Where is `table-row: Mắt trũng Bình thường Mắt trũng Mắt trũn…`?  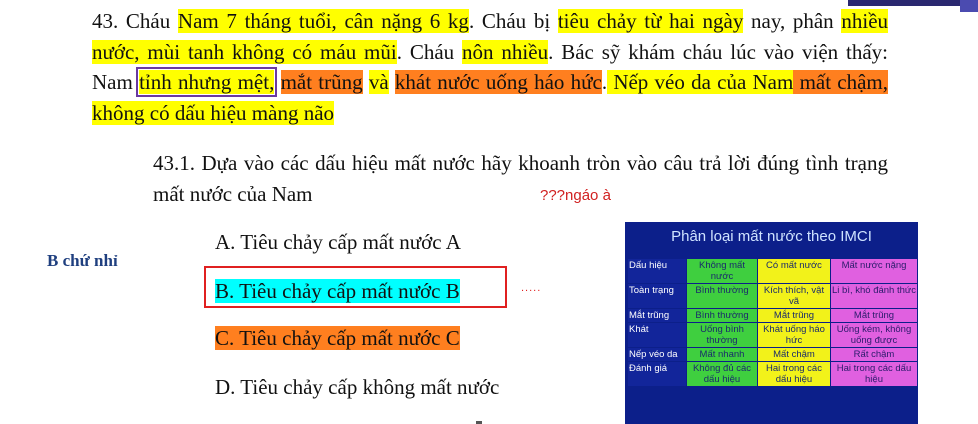
table-row: Mắt trũng Bình thường Mắt trũng Mắt trũn… is located at coordinates (772, 315).